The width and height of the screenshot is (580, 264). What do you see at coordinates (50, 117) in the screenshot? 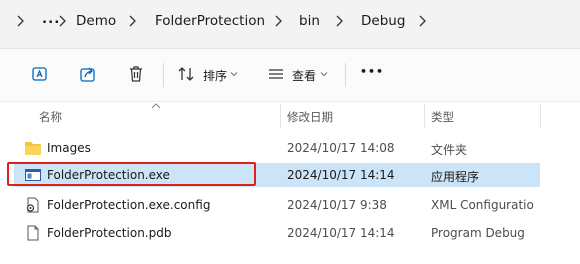
I see `column-name: 名称` at bounding box center [50, 117].